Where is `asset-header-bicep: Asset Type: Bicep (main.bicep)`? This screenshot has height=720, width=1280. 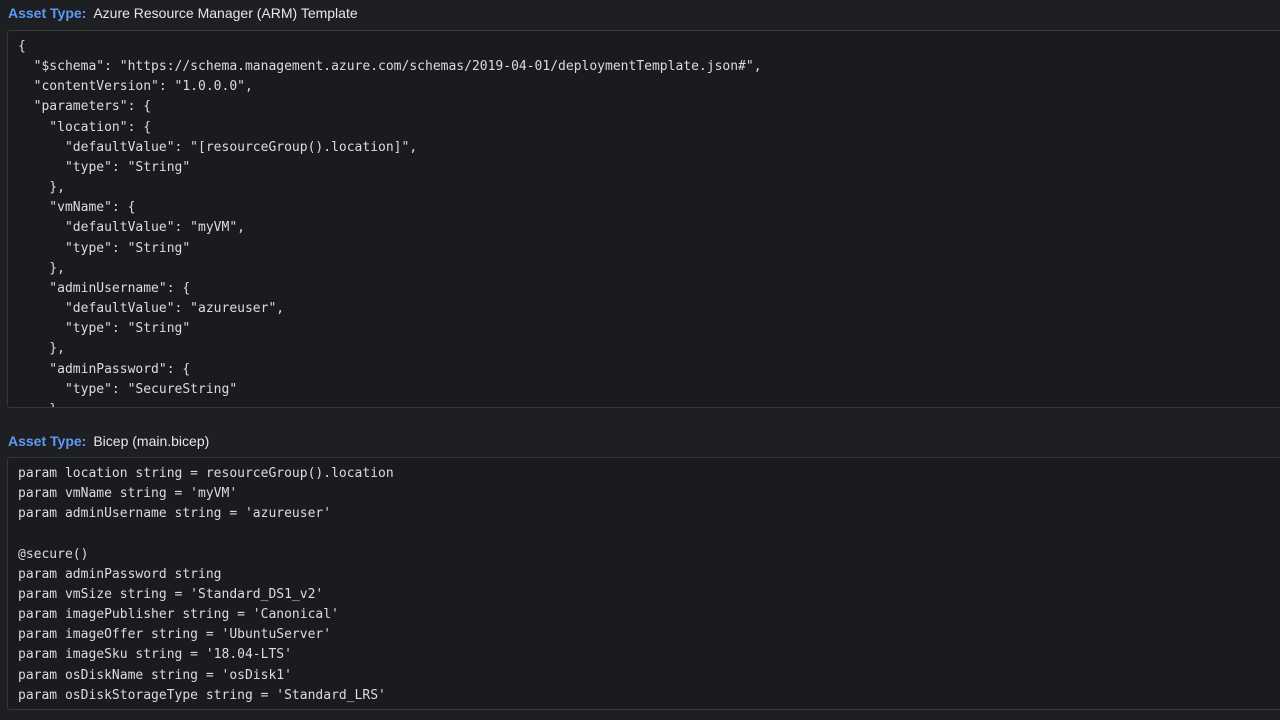
asset-header-bicep: Asset Type: Bicep (main.bicep) is located at coordinates (108, 441).